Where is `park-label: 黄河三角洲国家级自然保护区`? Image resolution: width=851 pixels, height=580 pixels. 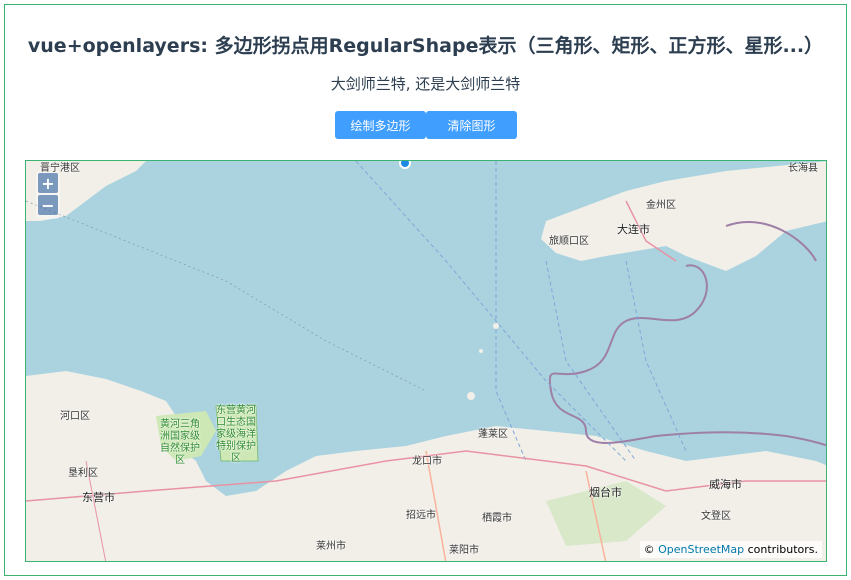 park-label: 黄河三角洲国家级自然保护区 is located at coordinates (180, 442).